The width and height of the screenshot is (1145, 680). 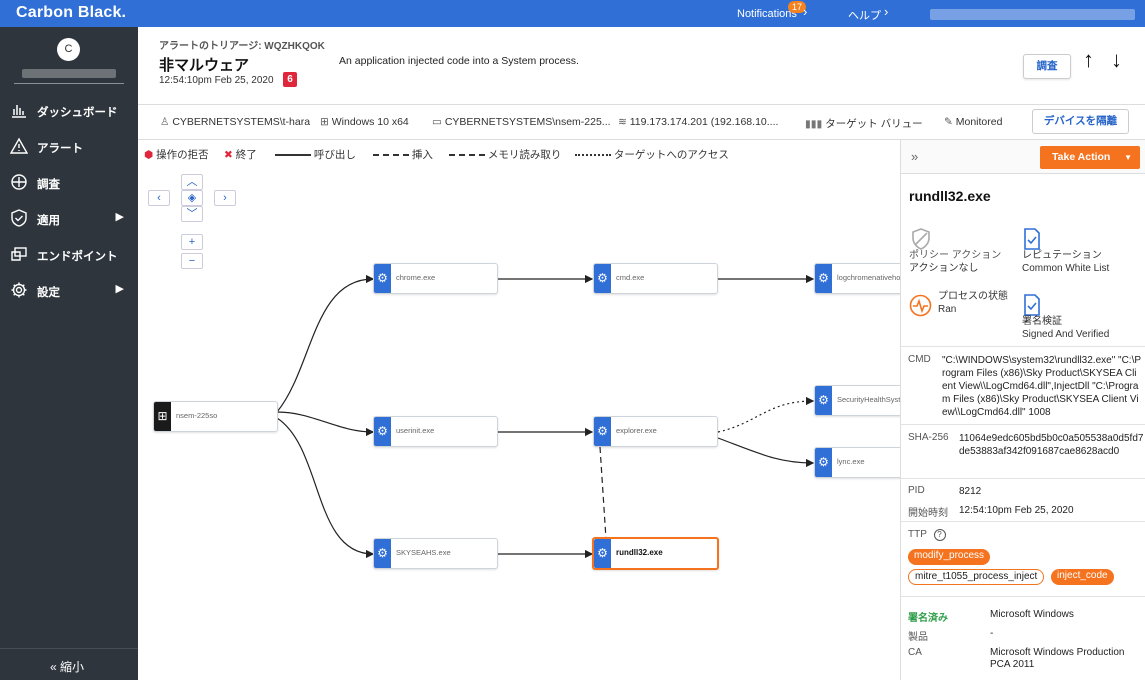 What do you see at coordinates (391, 155) in the screenshot?
I see `dashed-line-icon` at bounding box center [391, 155].